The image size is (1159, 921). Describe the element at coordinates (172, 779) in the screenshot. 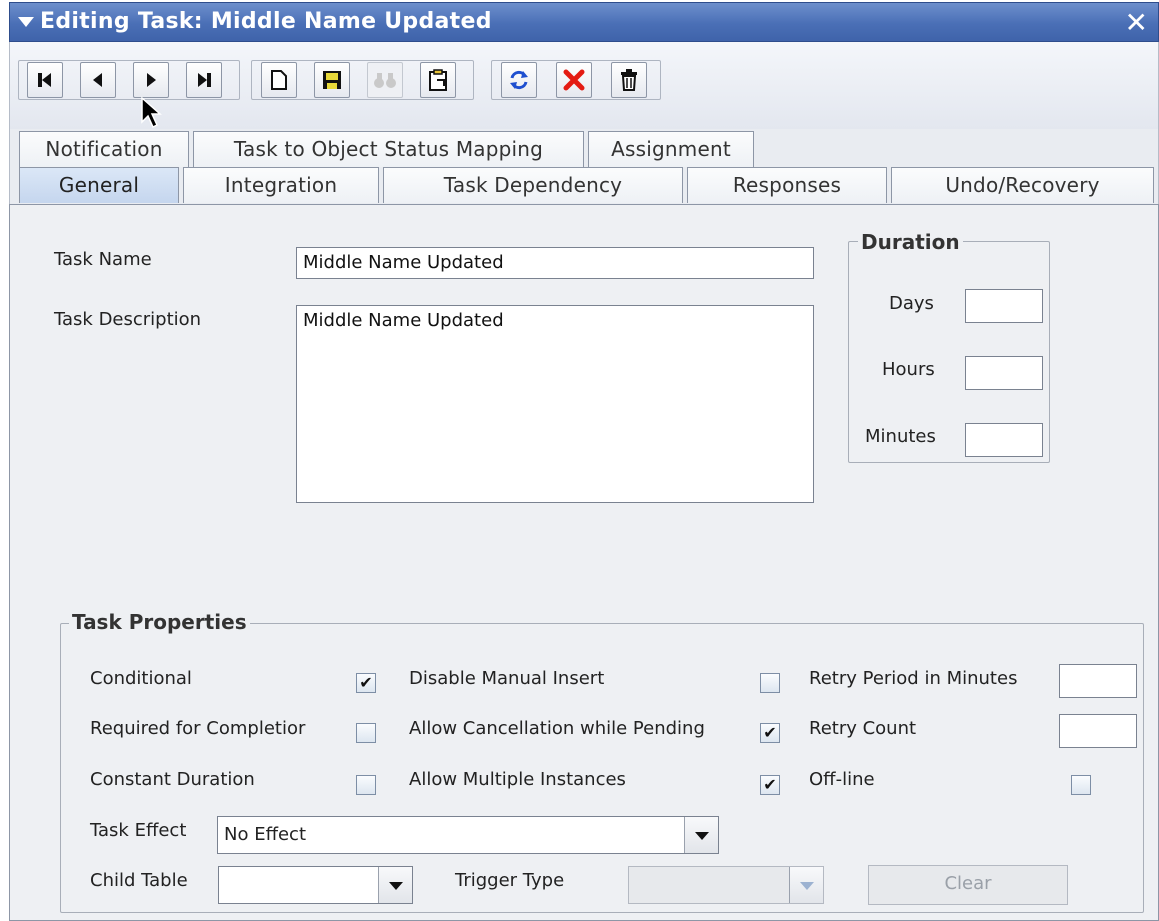

I see `constant-duration-label: Constant Duration` at that location.